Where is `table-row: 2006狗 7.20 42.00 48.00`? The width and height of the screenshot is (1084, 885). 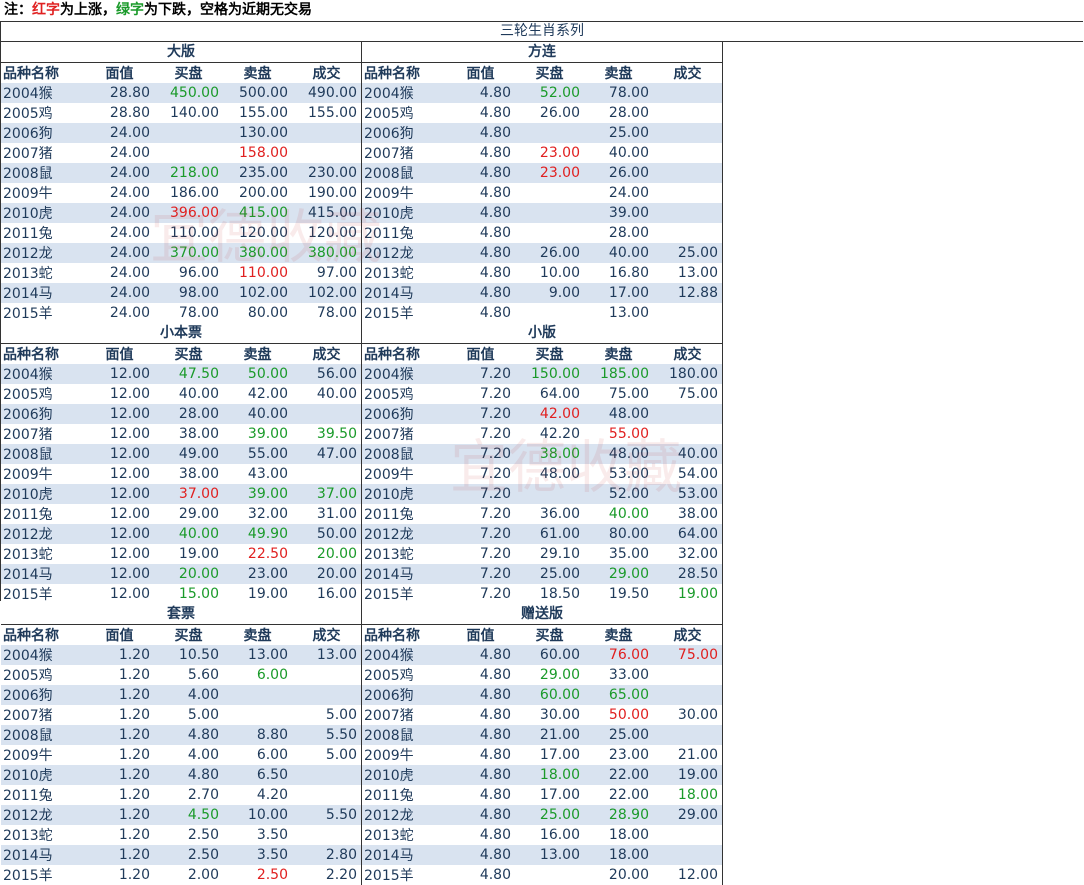
table-row: 2006狗 7.20 42.00 48.00 is located at coordinates (542, 414).